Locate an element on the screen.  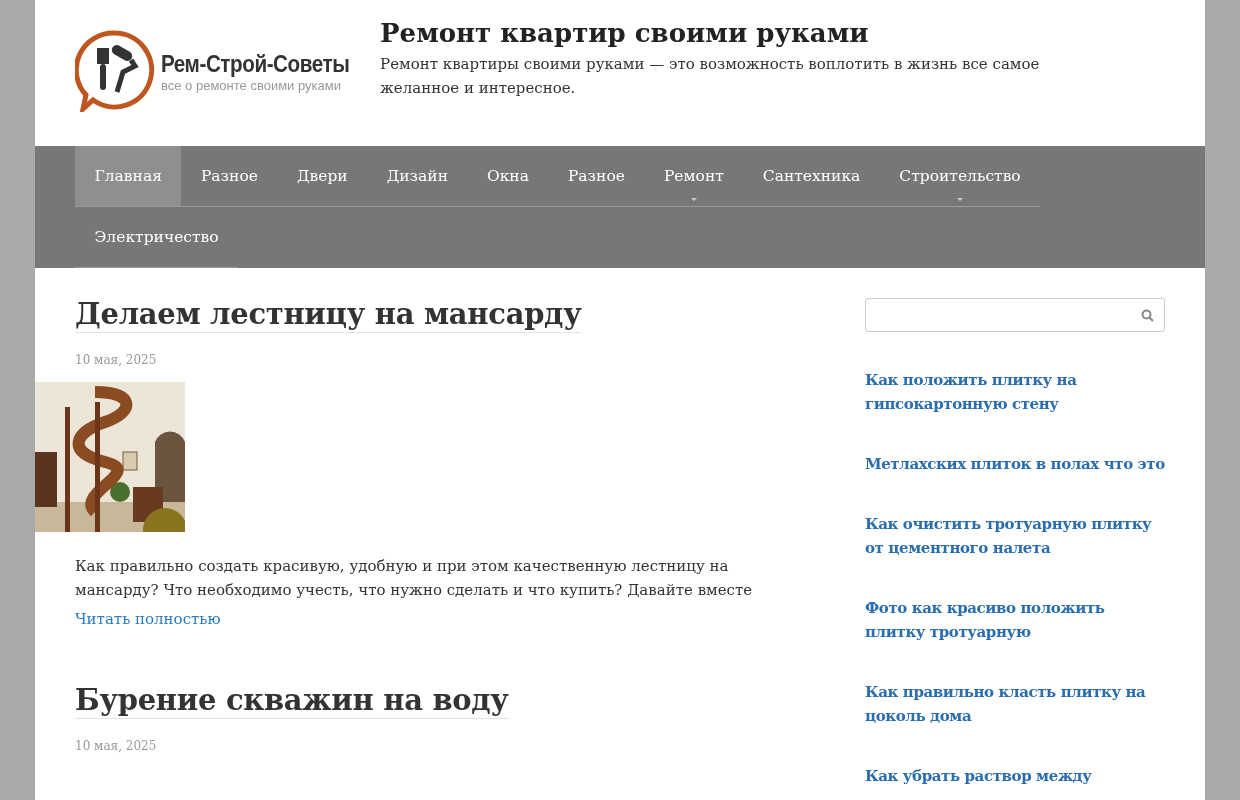
sidebar-link: Фото как красиво положить плитку тротуарную is located at coordinates (1015, 620).